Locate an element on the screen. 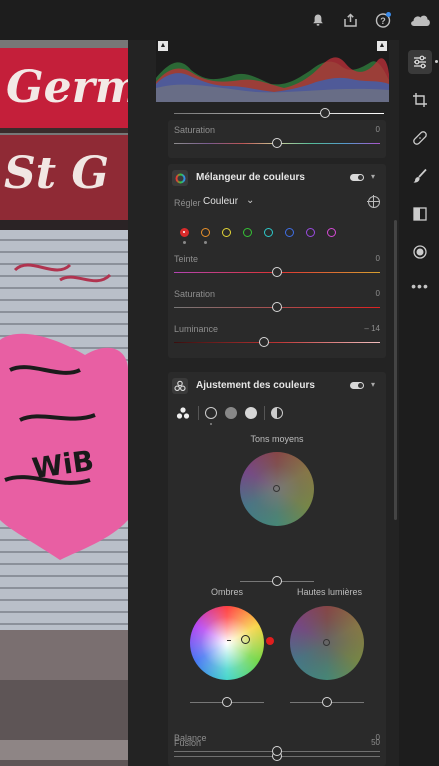 This screenshot has width=439, height=766. highlights-luminance-slider is located at coordinates (327, 702).